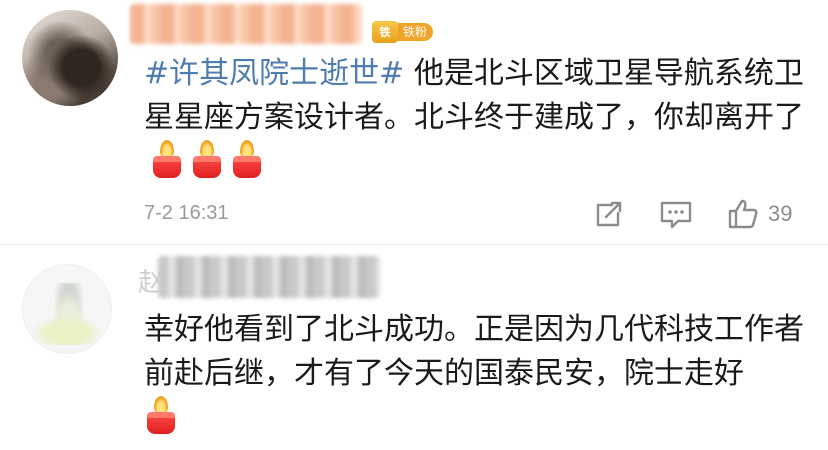  Describe the element at coordinates (414, 32) in the screenshot. I see `fan-badge-label: 铁粉` at that location.